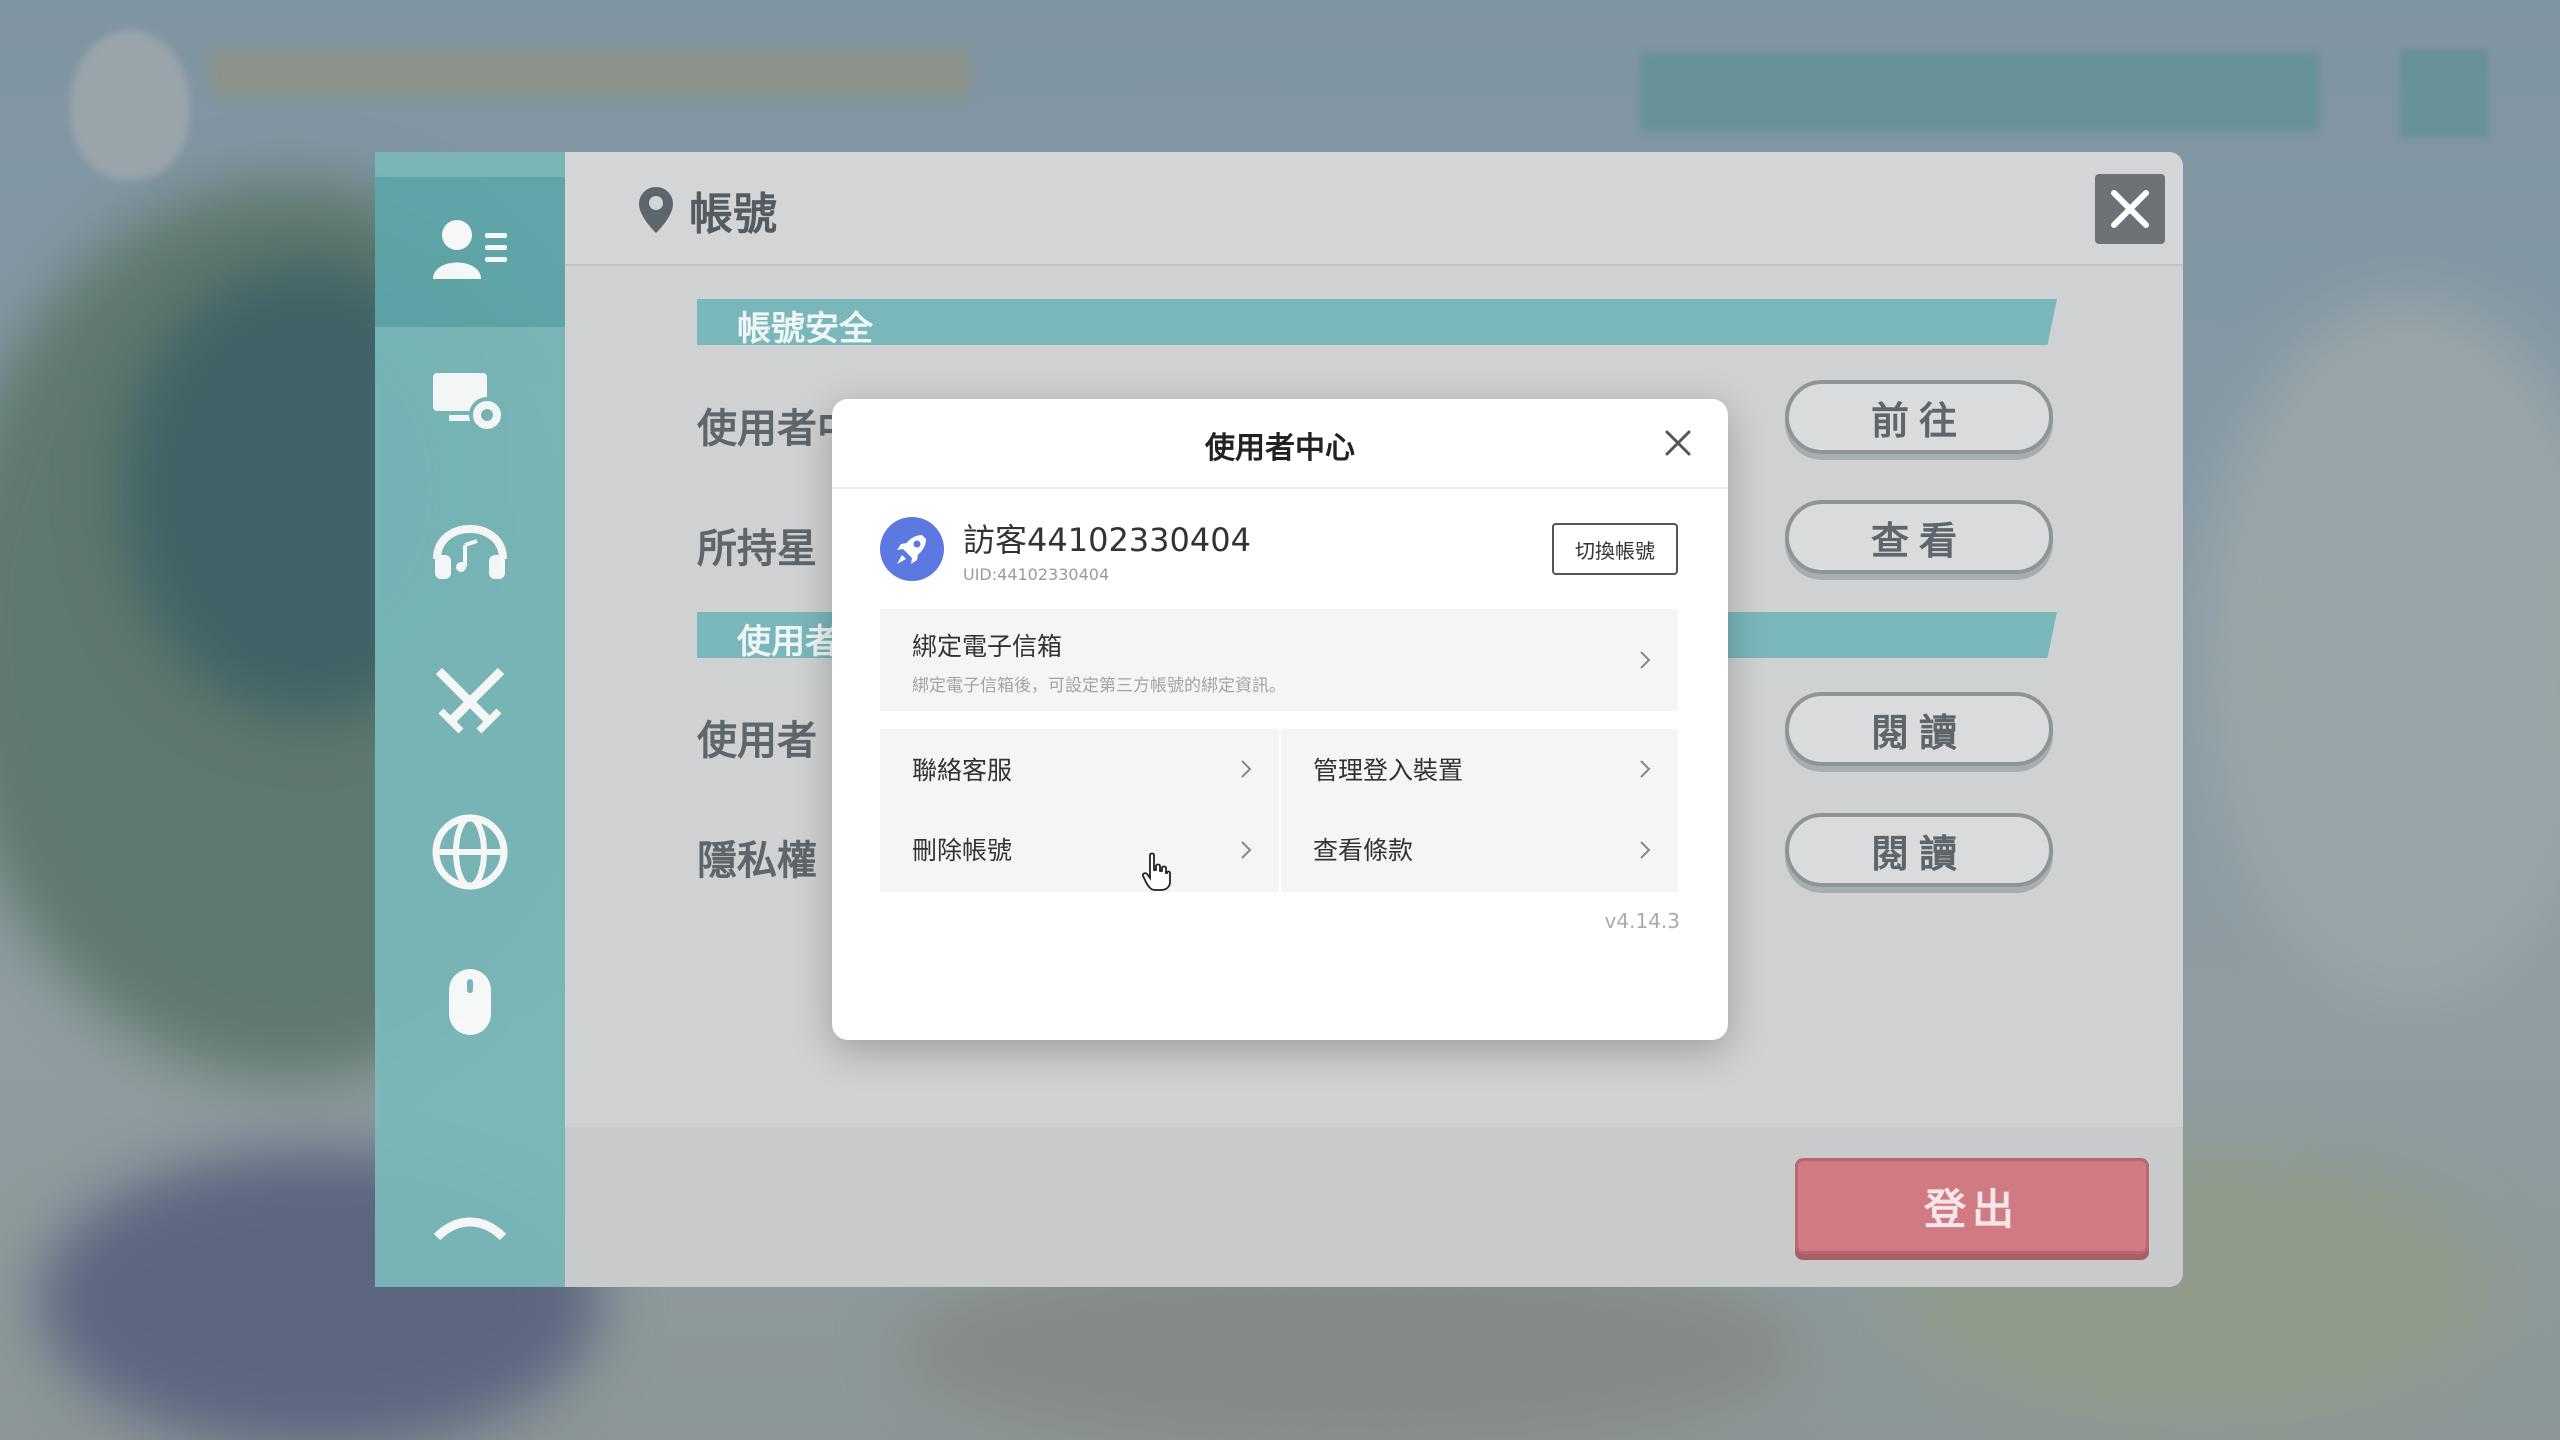 The image size is (2560, 1440). Describe the element at coordinates (962, 770) in the screenshot. I see `contact-support-label: 聯絡客服` at that location.